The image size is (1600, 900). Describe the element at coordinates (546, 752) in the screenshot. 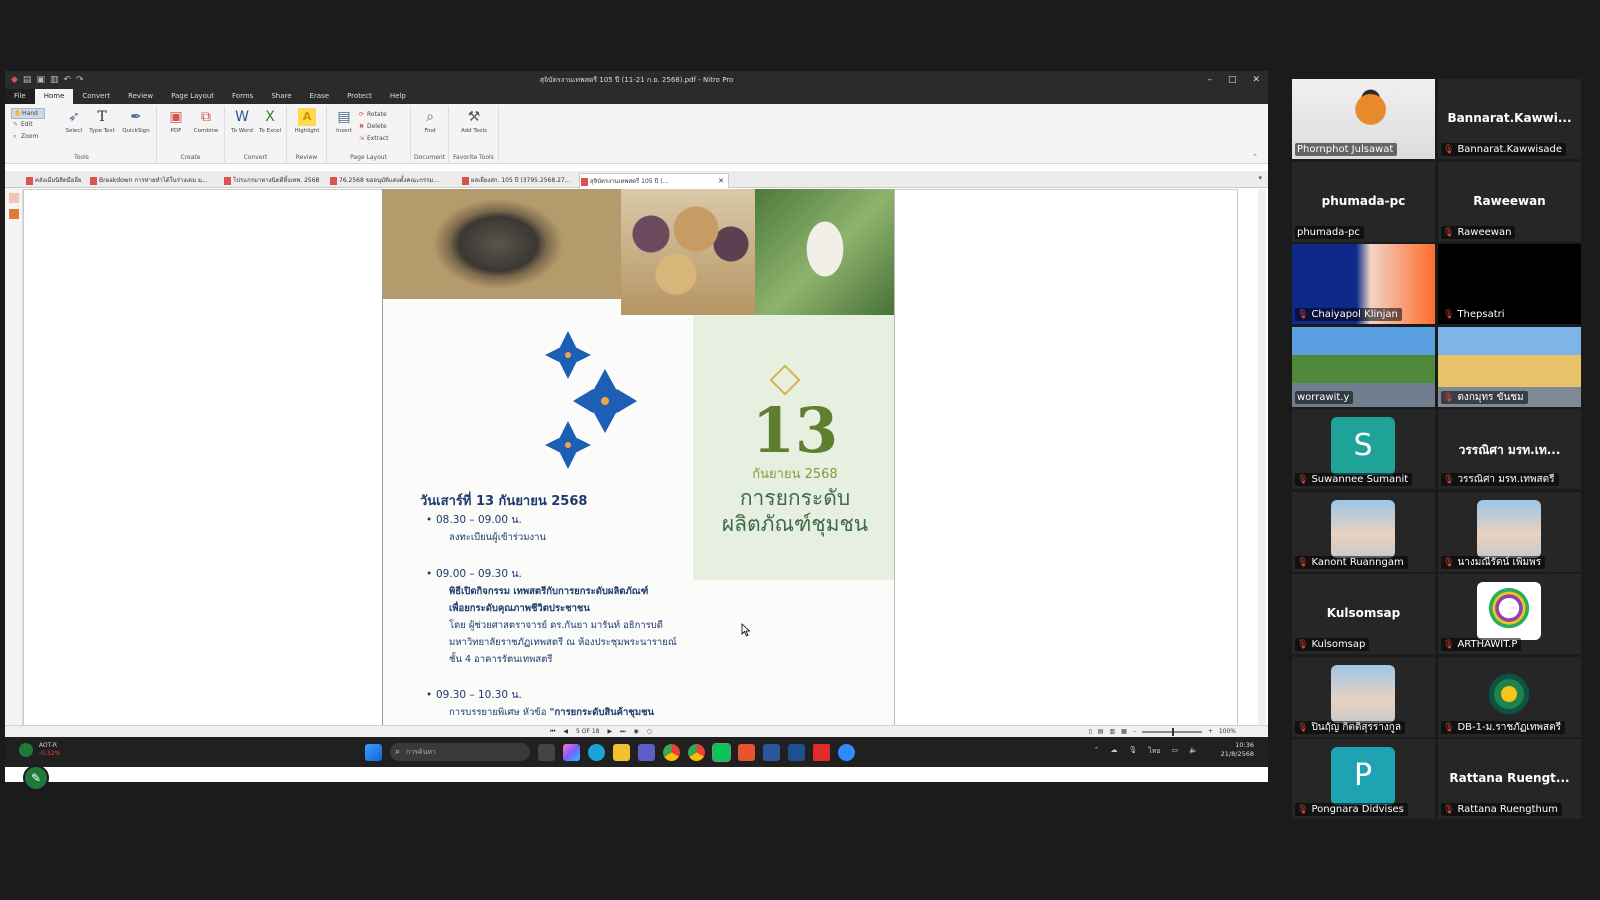

I see `task-view-icon` at that location.